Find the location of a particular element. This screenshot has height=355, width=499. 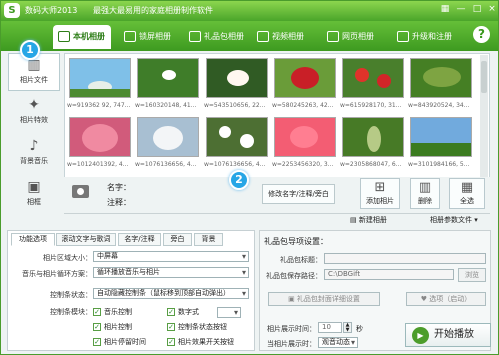

select-all-icon: ▦ is located at coordinates (467, 187).